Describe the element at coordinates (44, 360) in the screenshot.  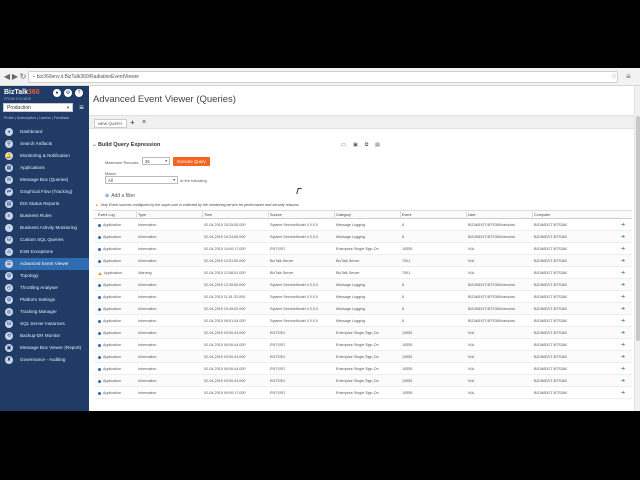
I see `sidebar-item-governance-auditing: ♜ Governance - Auditing` at that location.